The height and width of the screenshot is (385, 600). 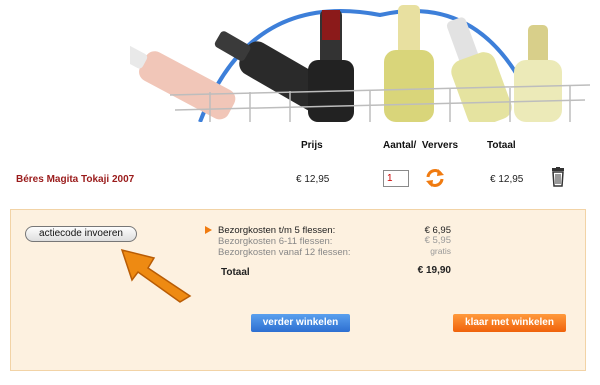 I want to click on shipping-label: Bezorgkosten 6-11 flessen:, so click(x=275, y=241).